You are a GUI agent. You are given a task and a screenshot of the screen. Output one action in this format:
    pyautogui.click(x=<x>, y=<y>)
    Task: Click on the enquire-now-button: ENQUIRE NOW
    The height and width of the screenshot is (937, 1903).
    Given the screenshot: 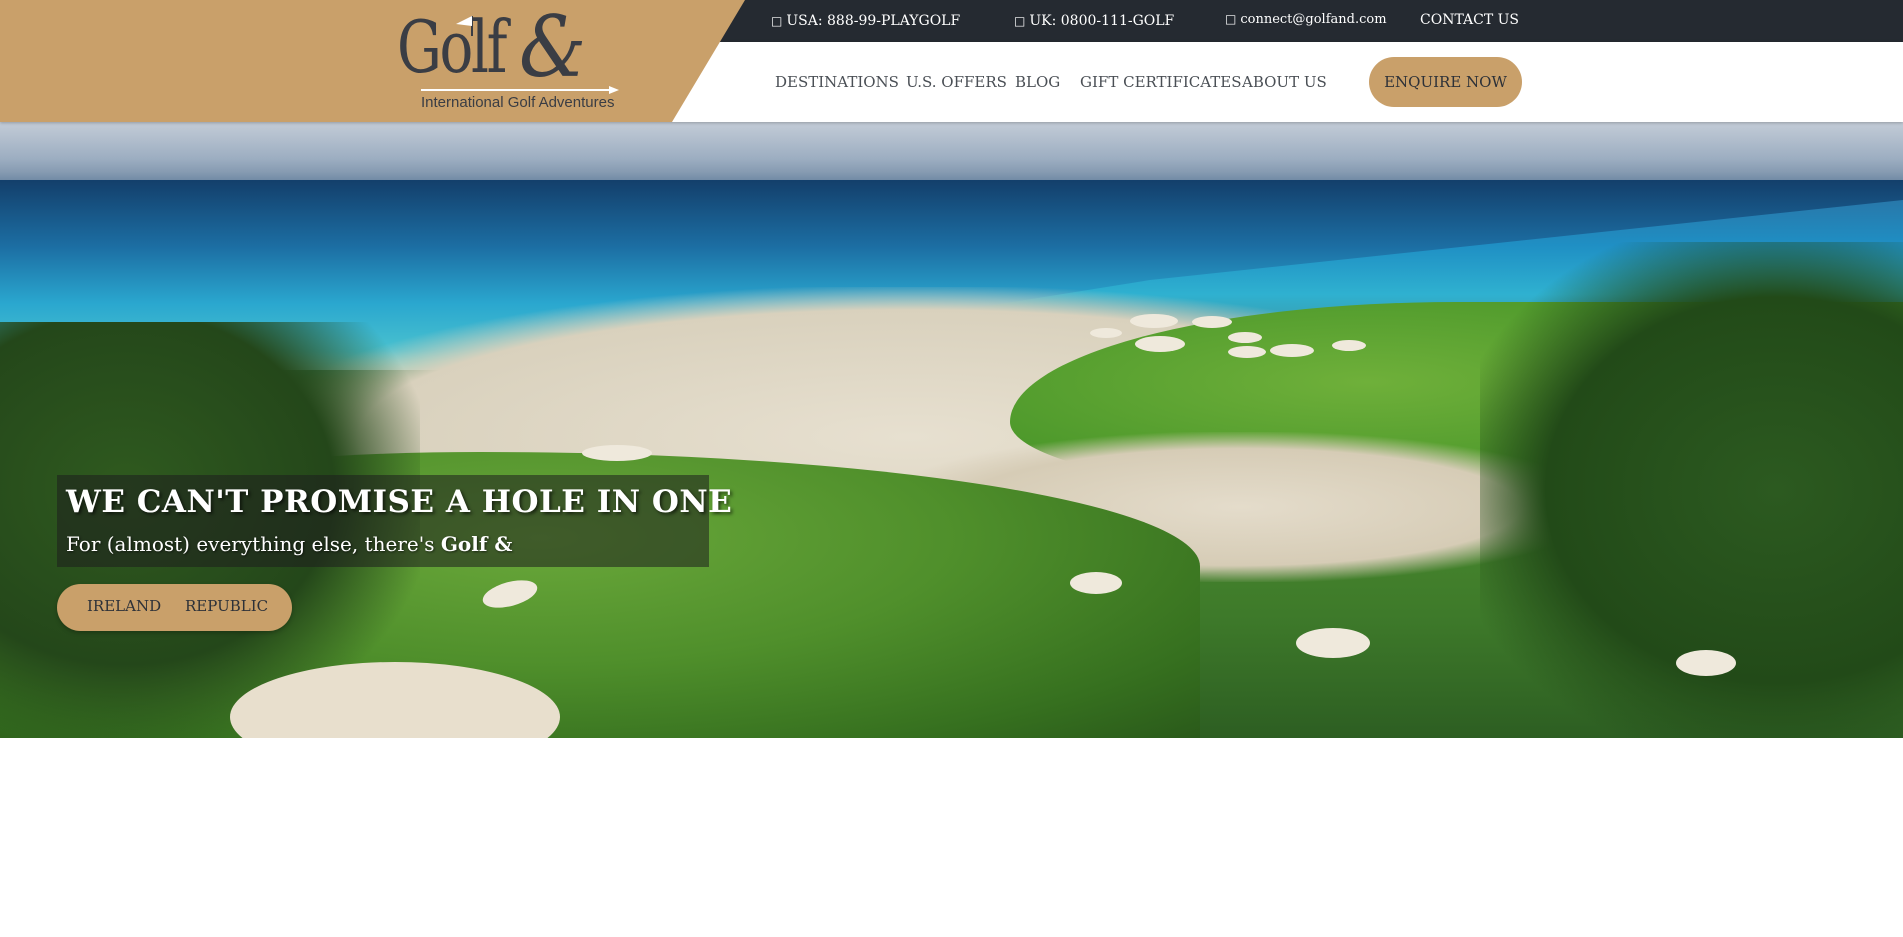 What is the action you would take?
    pyautogui.click(x=1445, y=82)
    